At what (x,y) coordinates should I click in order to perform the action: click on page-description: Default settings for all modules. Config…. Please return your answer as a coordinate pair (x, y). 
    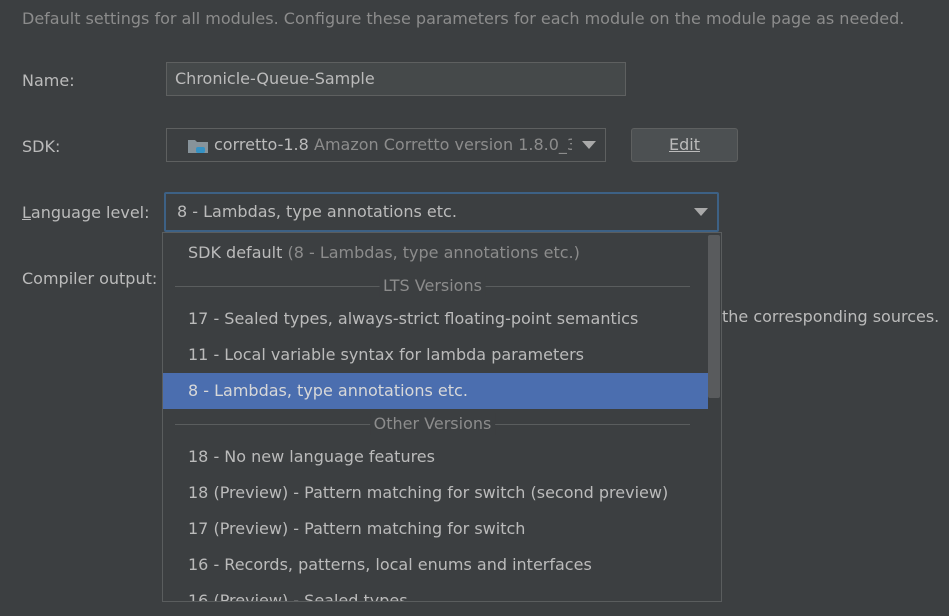
    Looking at the image, I should click on (463, 18).